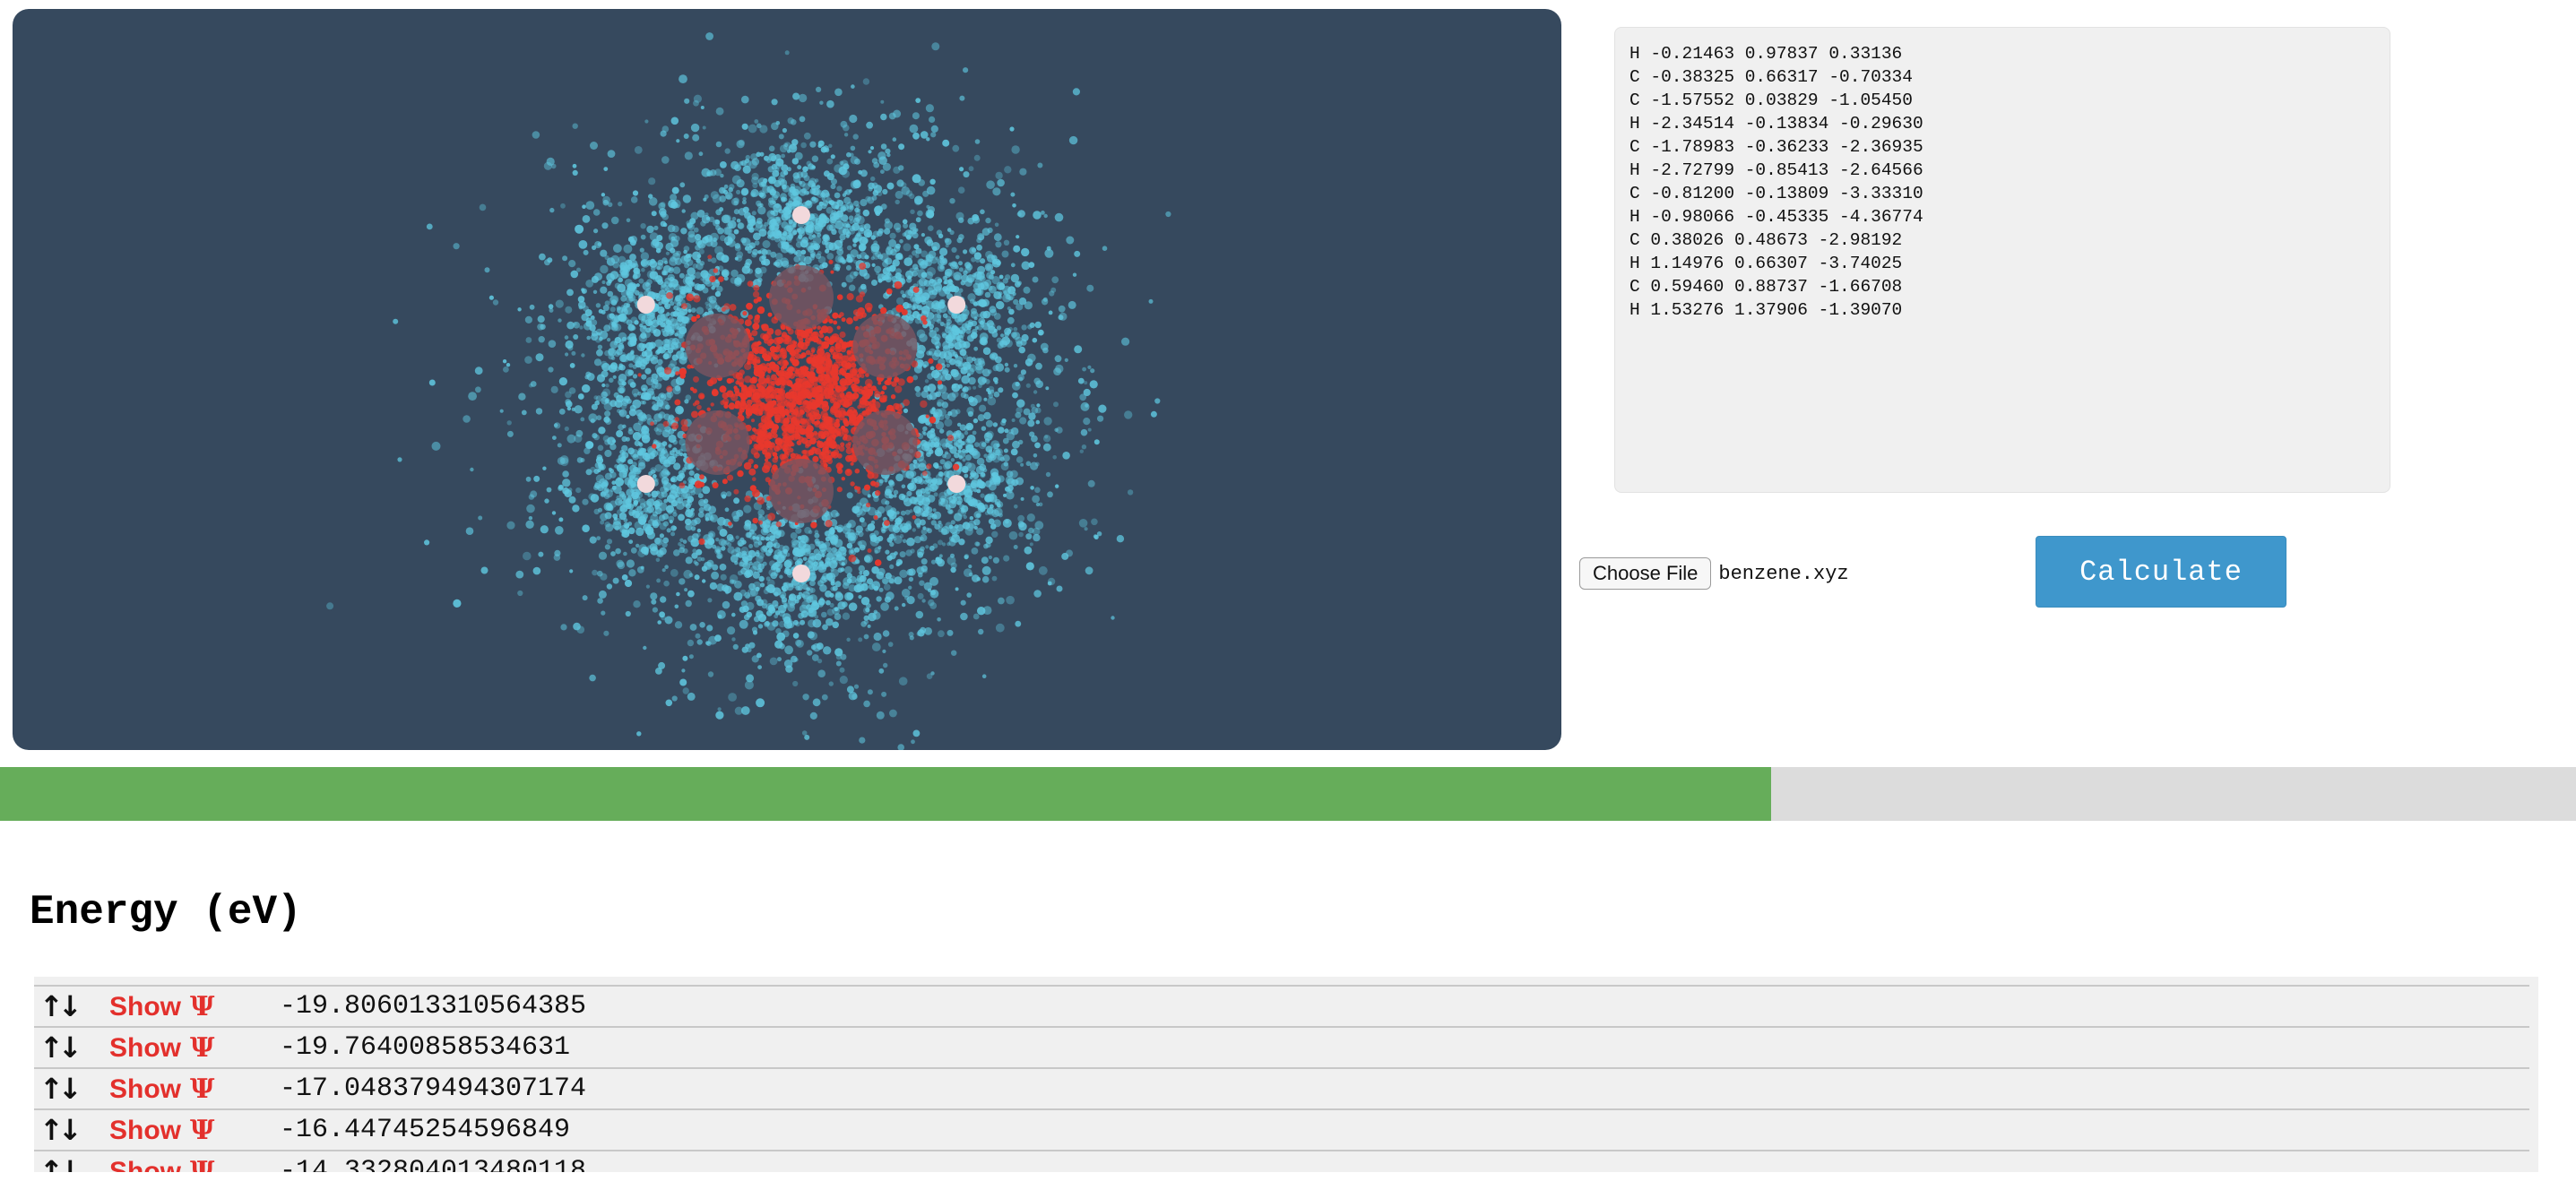  Describe the element at coordinates (1776, 147) in the screenshot. I see `xyz-line: C -1.78983 -0.36233 -2.36935` at that location.